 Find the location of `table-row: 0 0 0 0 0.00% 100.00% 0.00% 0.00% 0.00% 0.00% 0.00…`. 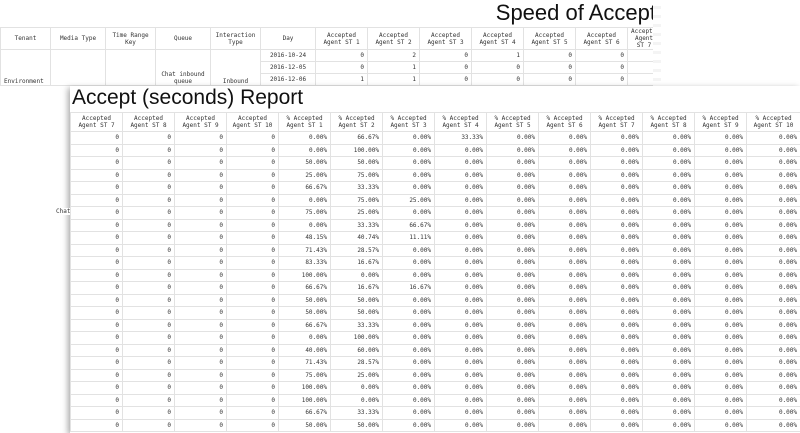

table-row: 0 0 0 0 0.00% 100.00% 0.00% 0.00% 0.00% 0.00% 0.00… is located at coordinates (435, 150).